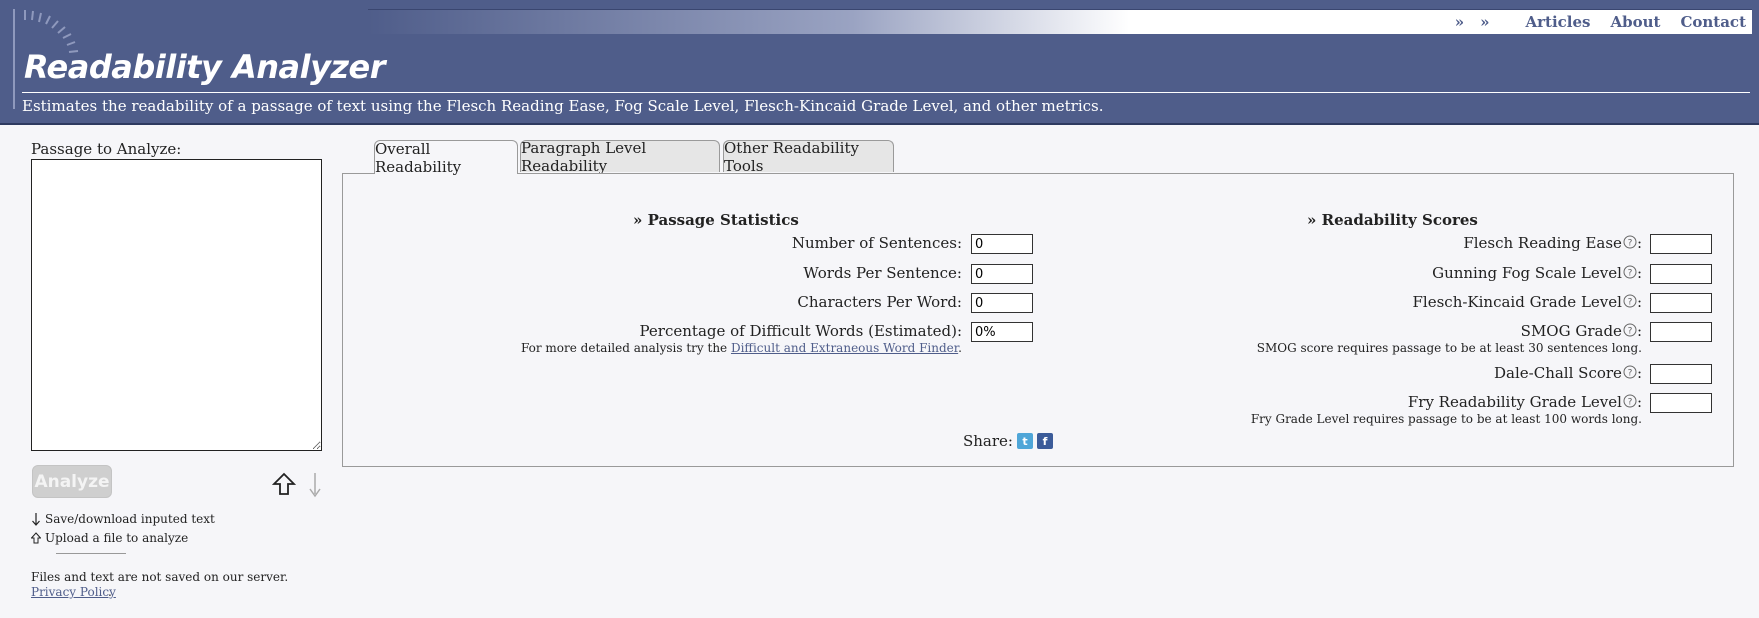 This screenshot has height=618, width=1759. What do you see at coordinates (72, 481) in the screenshot?
I see `analyze-button: Analyze` at bounding box center [72, 481].